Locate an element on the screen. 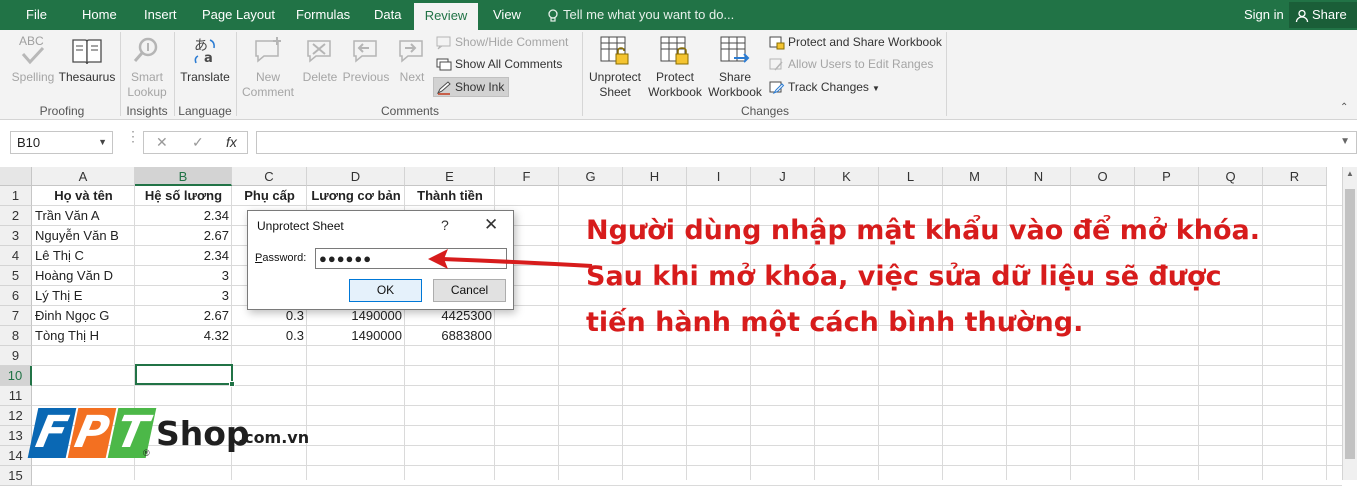  close-icon: ✕ is located at coordinates (491, 225).